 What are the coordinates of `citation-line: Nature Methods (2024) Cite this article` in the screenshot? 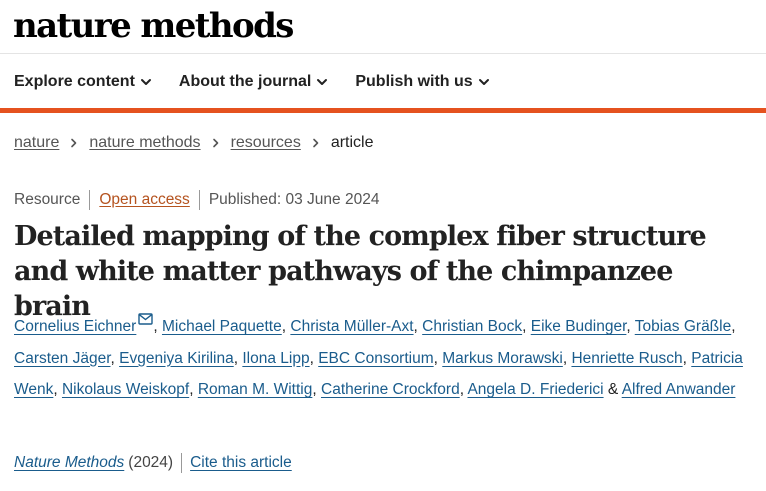 It's located at (153, 463).